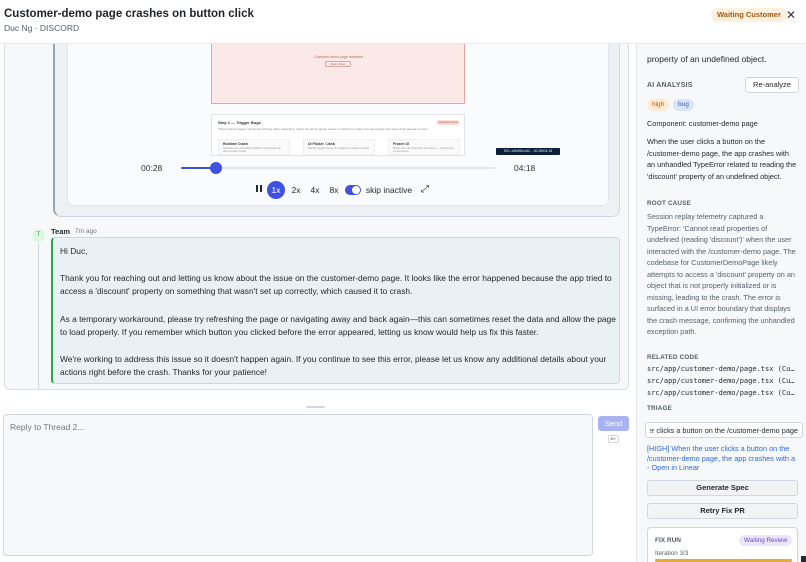 The height and width of the screenshot is (562, 806). I want to click on send-button: Send, so click(613, 423).